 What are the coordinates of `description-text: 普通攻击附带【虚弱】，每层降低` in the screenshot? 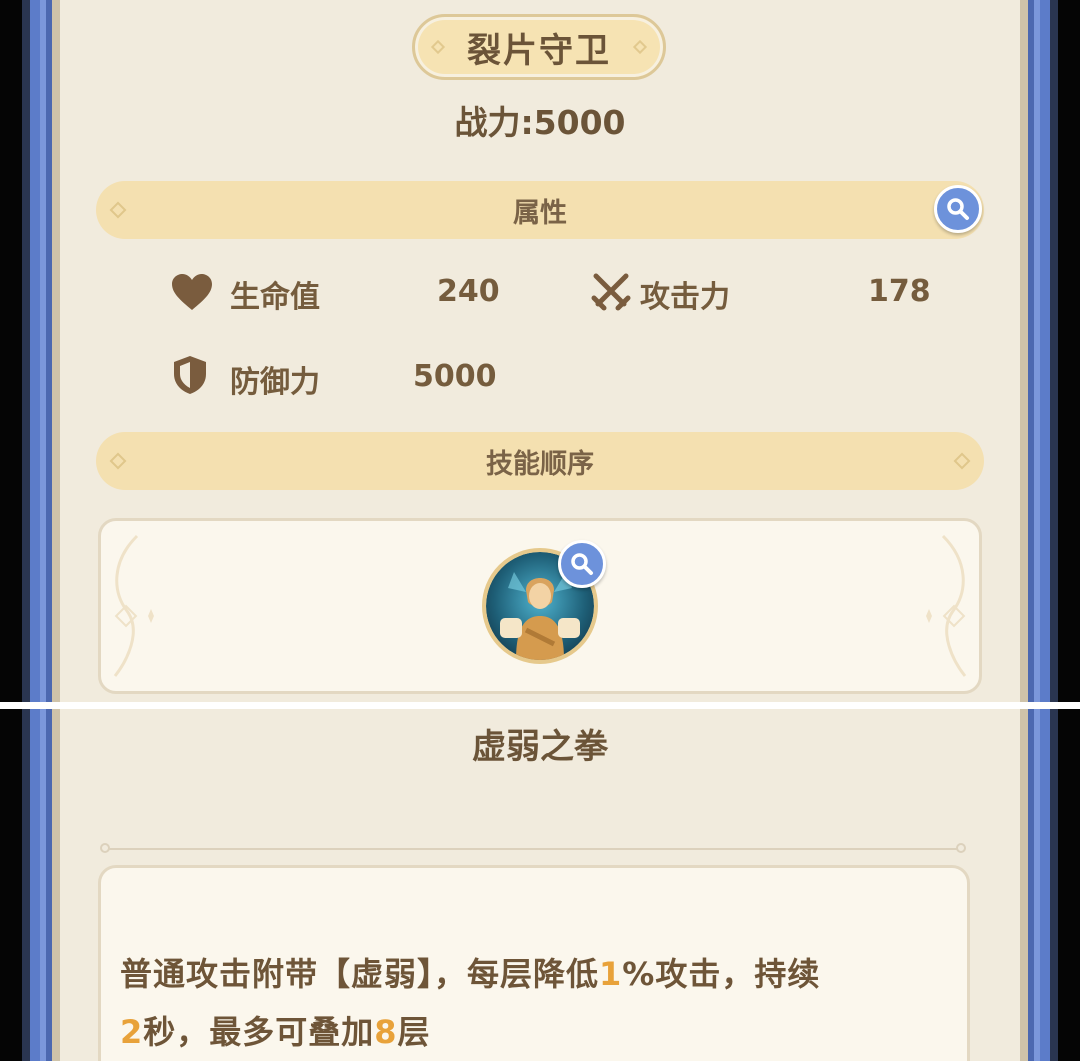 It's located at (360, 974).